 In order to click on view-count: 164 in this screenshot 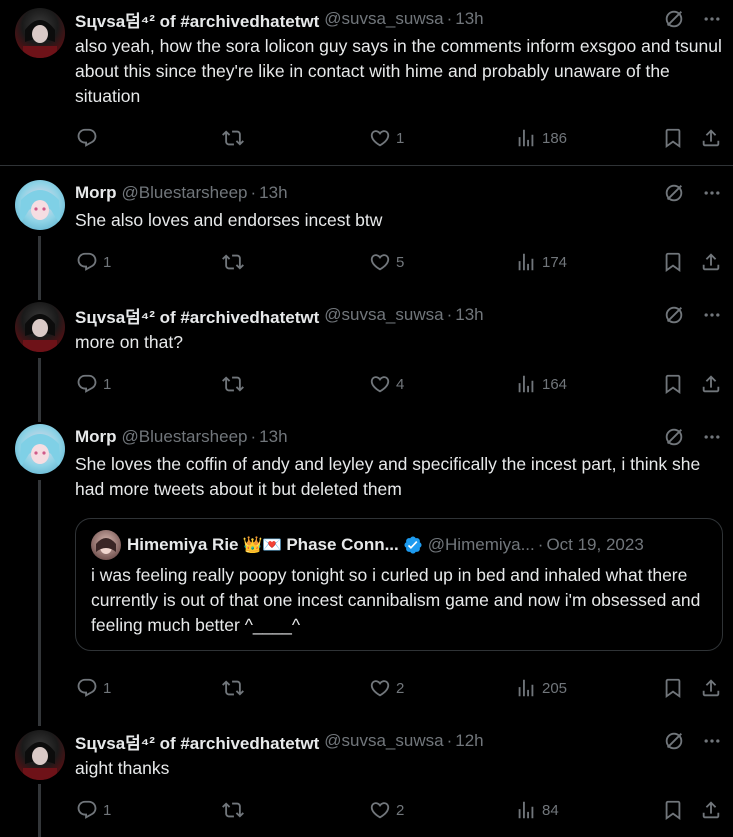, I will do `click(555, 384)`.